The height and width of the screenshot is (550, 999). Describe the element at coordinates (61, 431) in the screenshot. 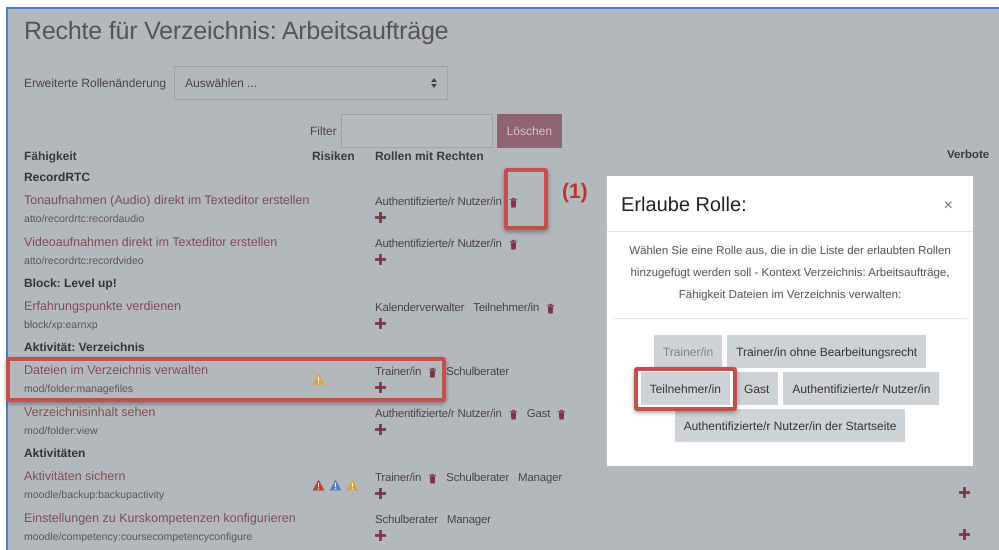

I see `capability-code: mod/folder:view` at that location.